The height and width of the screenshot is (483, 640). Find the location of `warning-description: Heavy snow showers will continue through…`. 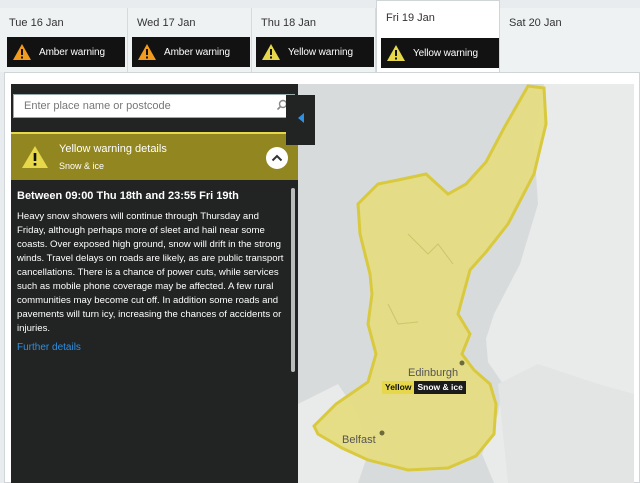

warning-description: Heavy snow showers will continue through… is located at coordinates (150, 272).